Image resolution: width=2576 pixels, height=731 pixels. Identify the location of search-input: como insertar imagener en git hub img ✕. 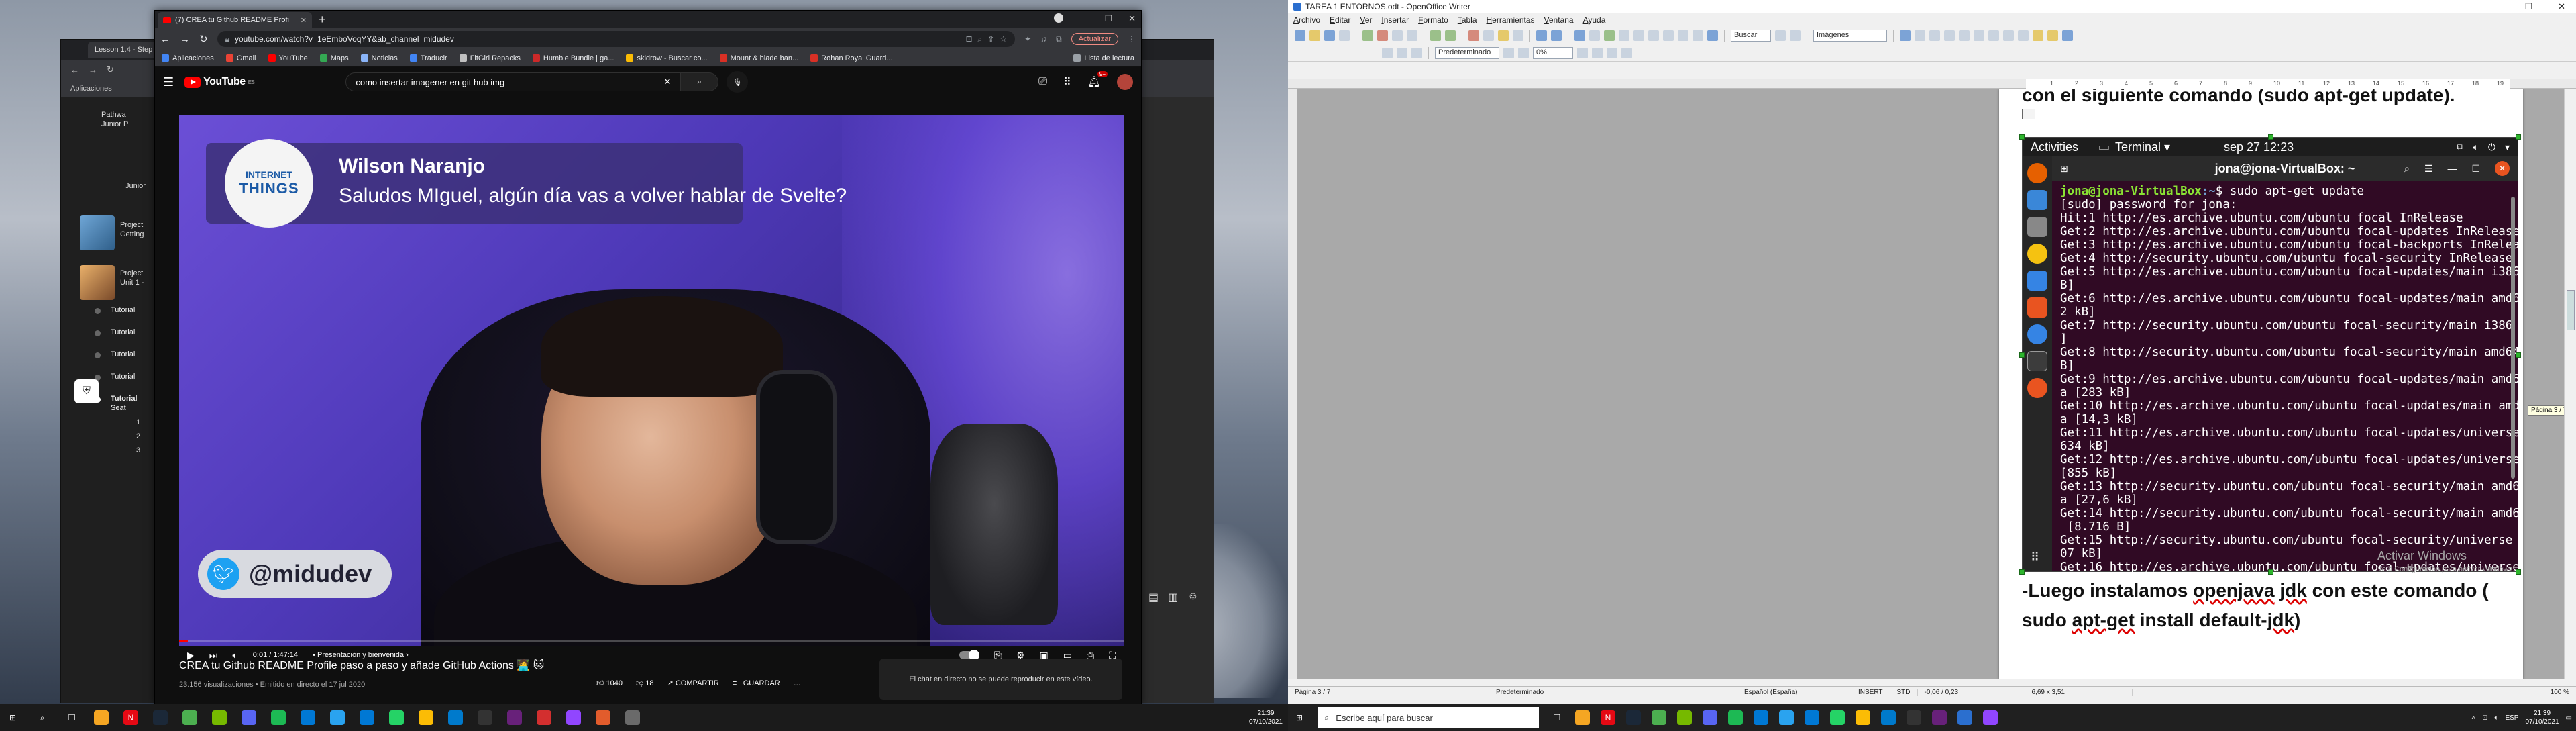
(513, 81).